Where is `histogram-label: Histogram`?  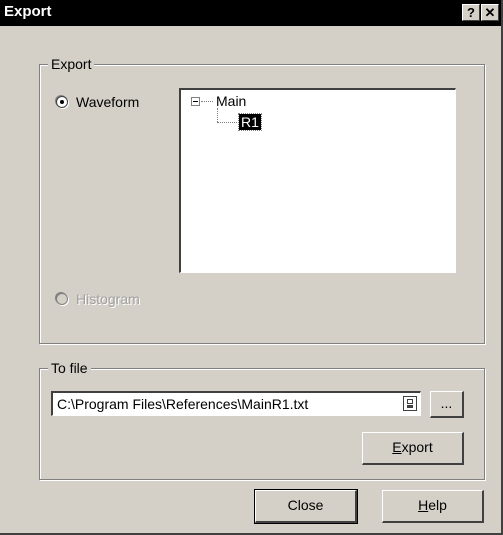 histogram-label: Histogram is located at coordinates (108, 299).